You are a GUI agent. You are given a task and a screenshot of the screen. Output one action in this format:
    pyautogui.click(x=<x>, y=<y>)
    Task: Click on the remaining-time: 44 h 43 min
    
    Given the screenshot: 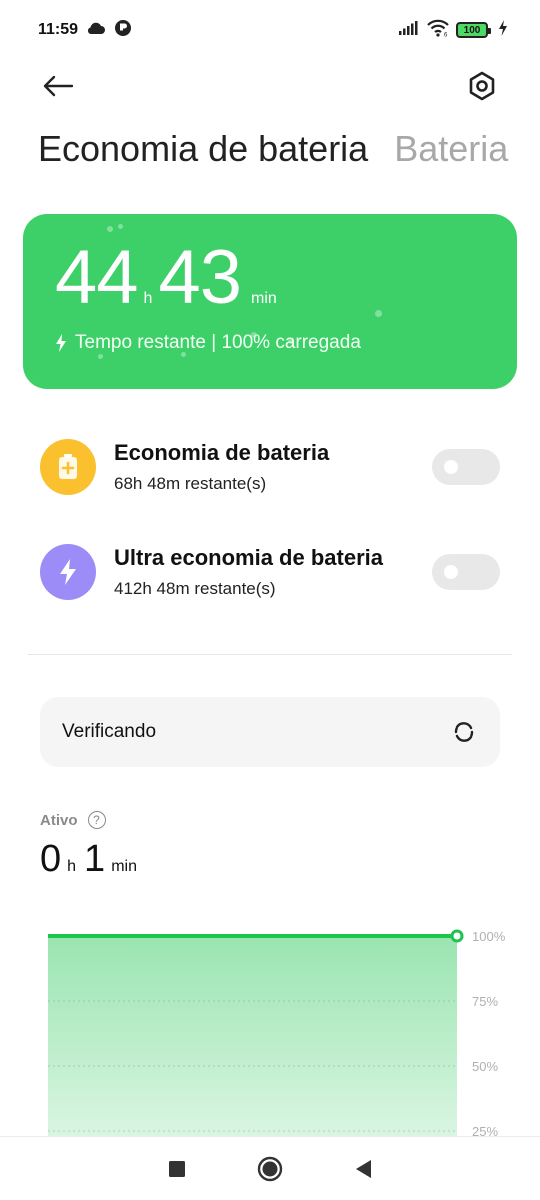 What is the action you would take?
    pyautogui.click(x=169, y=278)
    